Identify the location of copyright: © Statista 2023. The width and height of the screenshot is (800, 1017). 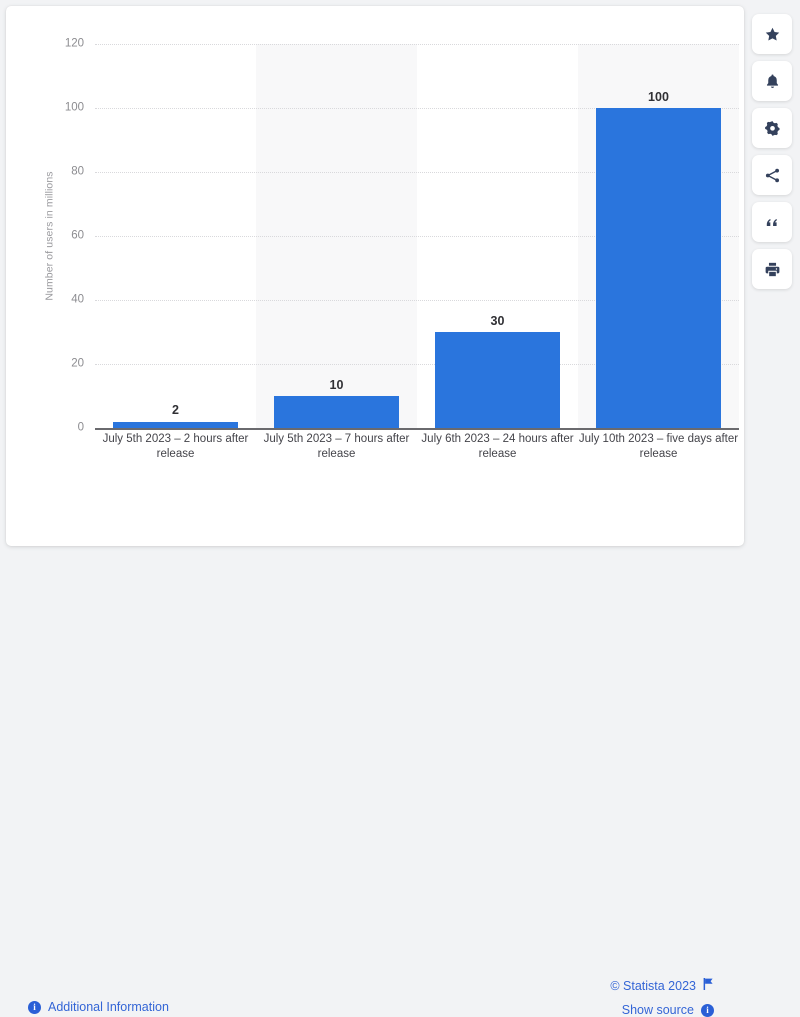
(662, 985).